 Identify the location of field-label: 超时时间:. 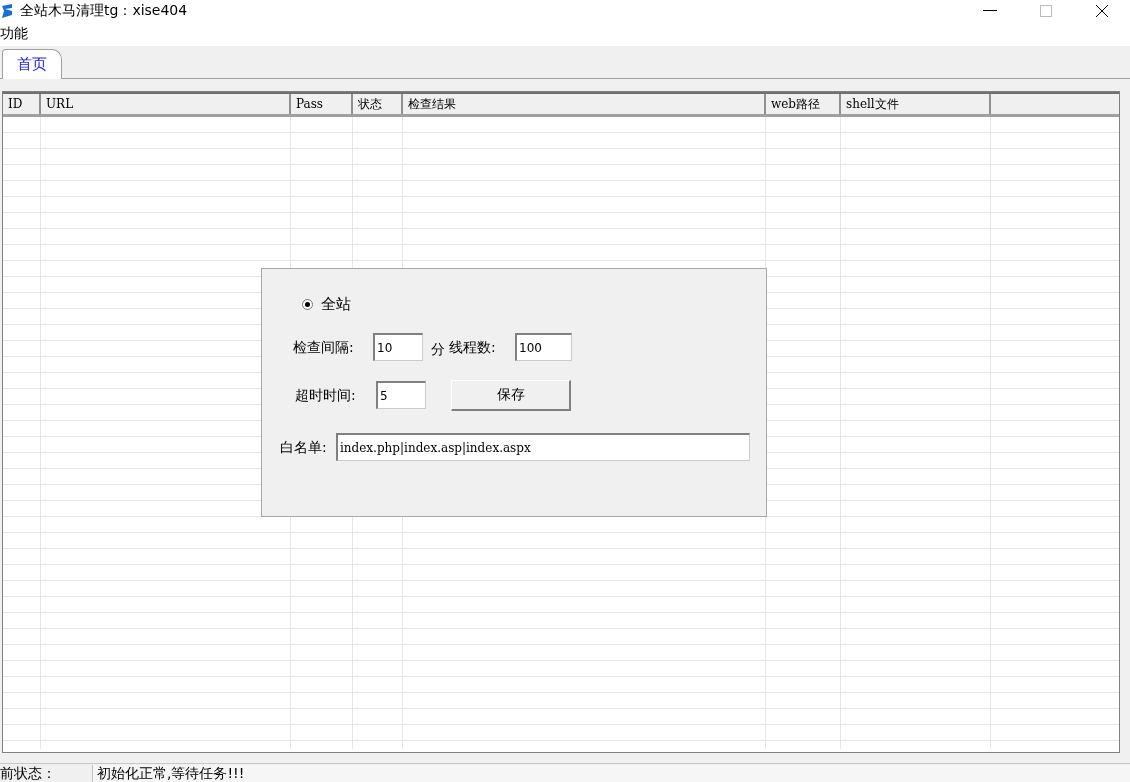
(325, 396).